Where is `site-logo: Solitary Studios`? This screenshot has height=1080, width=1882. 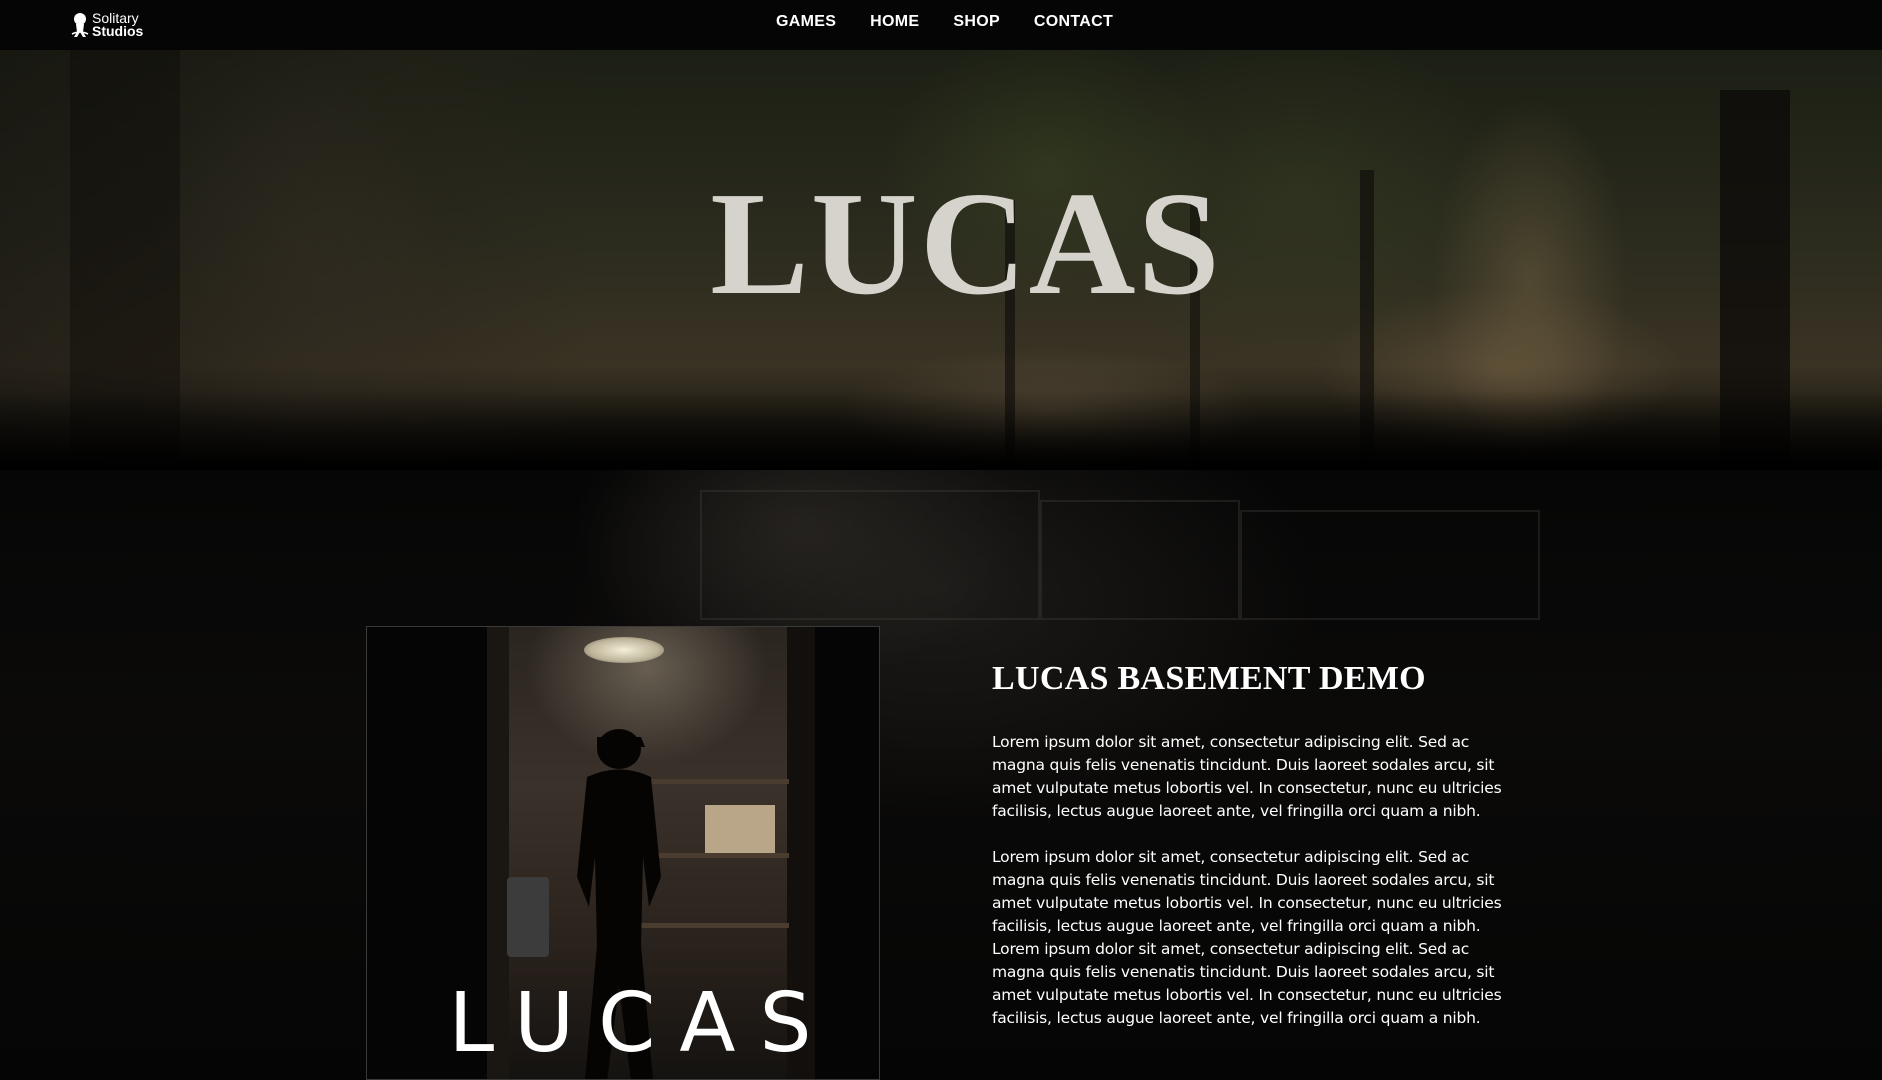
site-logo: Solitary Studios is located at coordinates (106, 25).